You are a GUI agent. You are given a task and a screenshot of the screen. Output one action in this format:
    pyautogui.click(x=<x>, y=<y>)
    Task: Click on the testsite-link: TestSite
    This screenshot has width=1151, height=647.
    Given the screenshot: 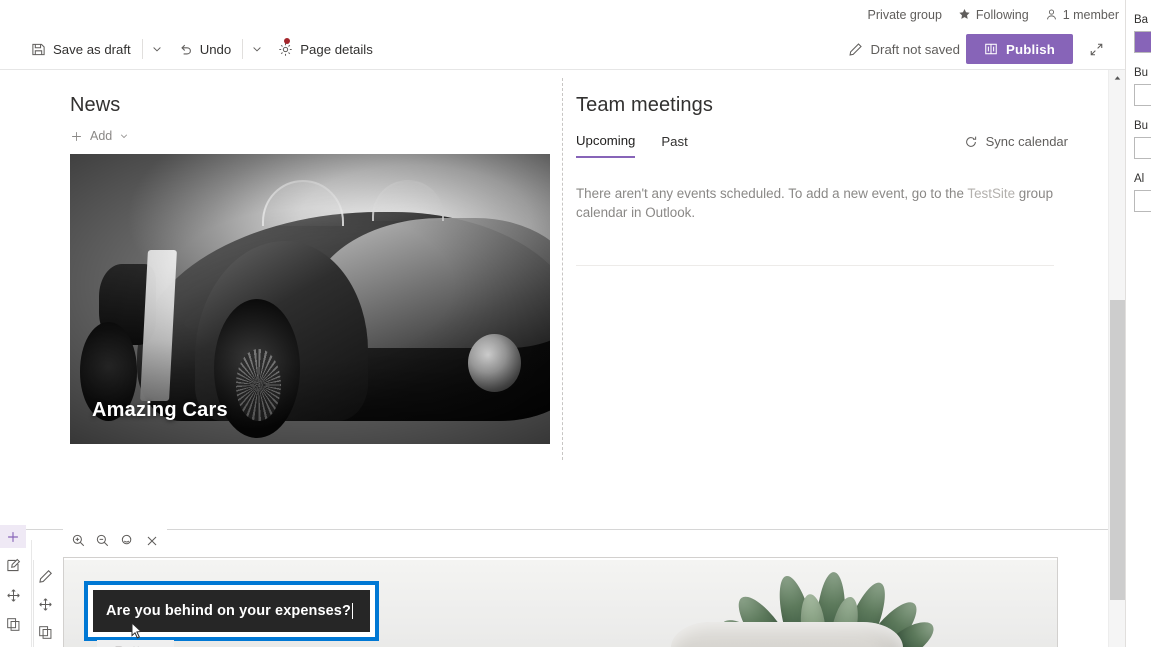 What is the action you would take?
    pyautogui.click(x=991, y=193)
    